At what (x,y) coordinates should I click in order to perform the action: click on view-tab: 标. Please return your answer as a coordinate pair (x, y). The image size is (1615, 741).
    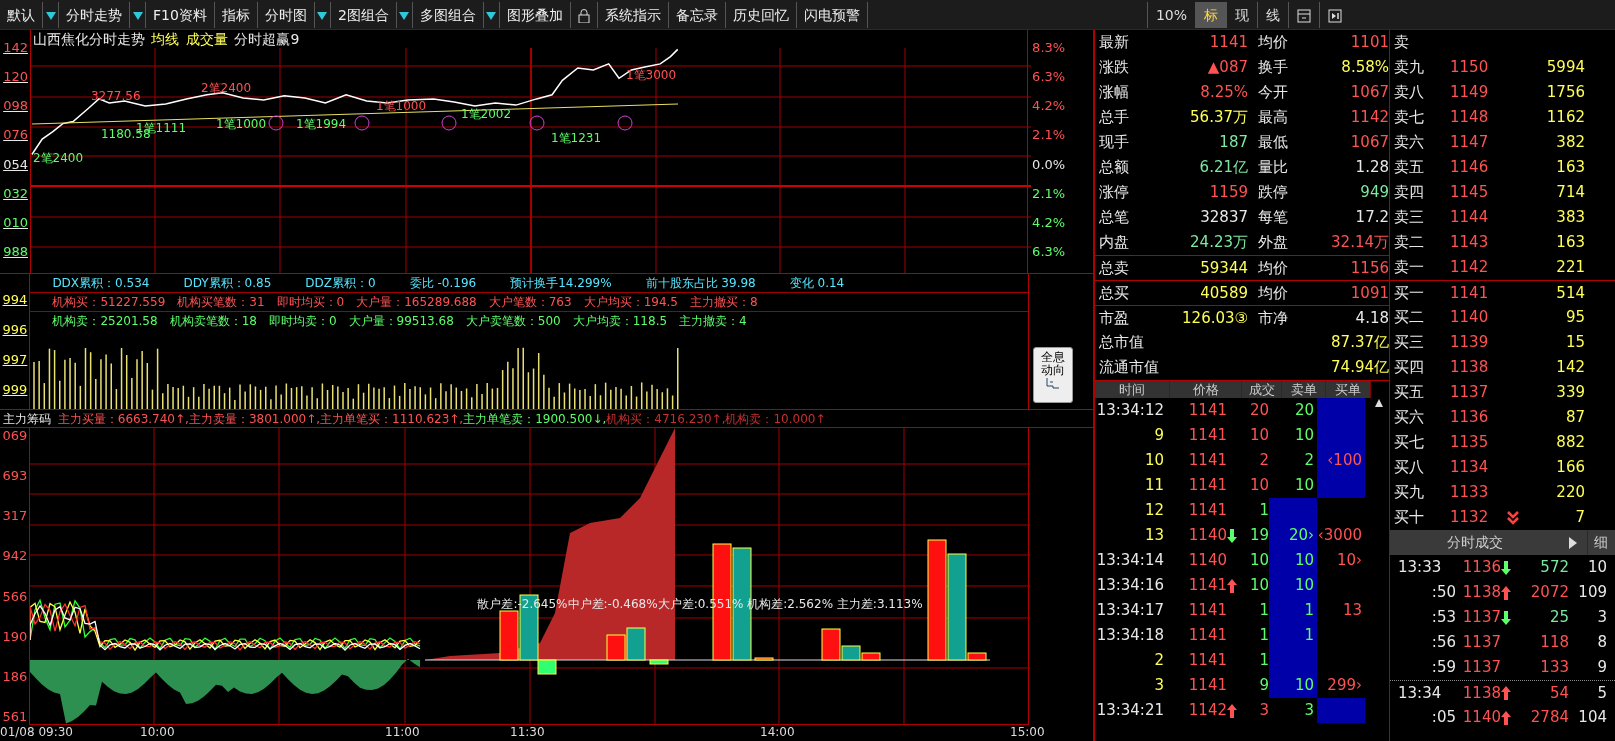
    Looking at the image, I should click on (1210, 15).